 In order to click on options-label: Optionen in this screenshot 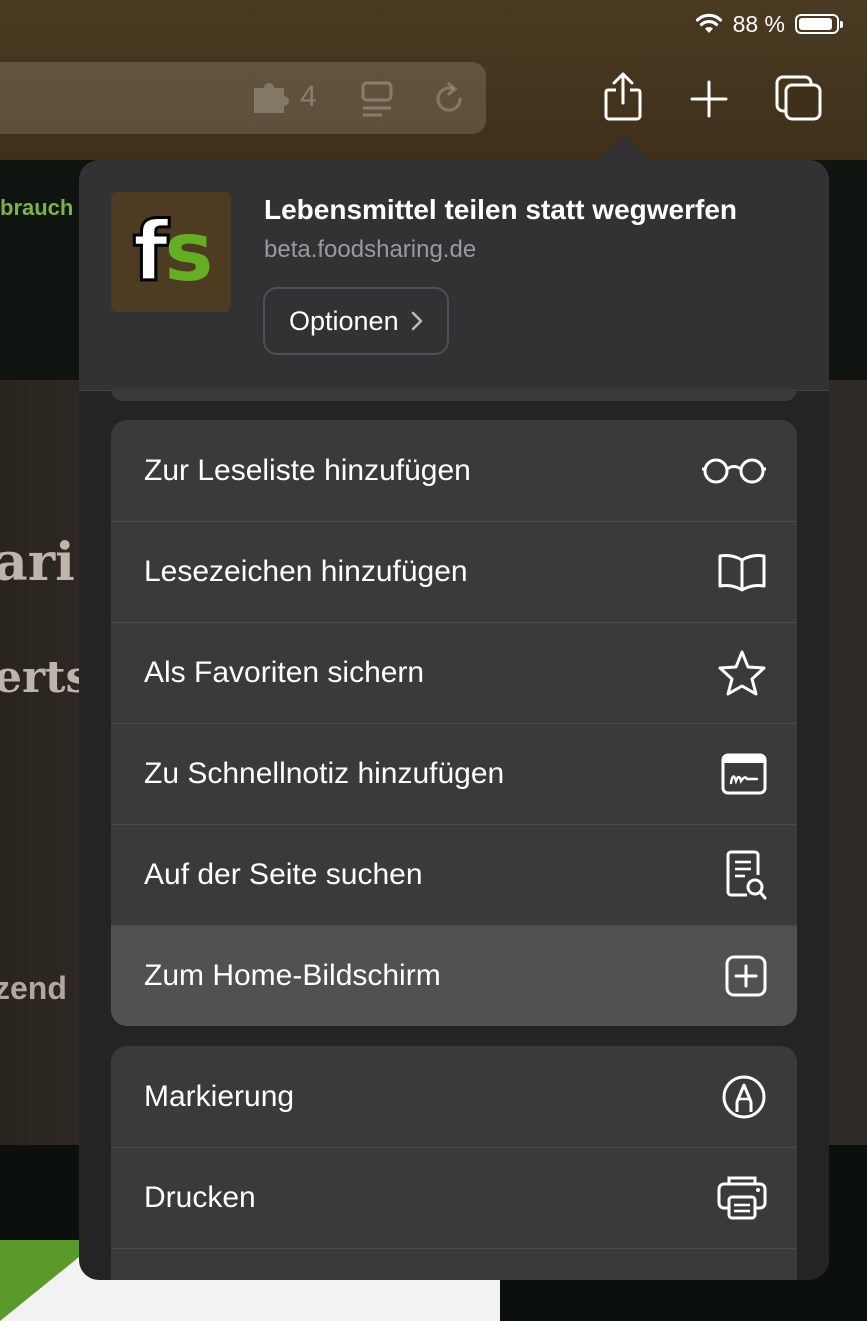, I will do `click(344, 320)`.